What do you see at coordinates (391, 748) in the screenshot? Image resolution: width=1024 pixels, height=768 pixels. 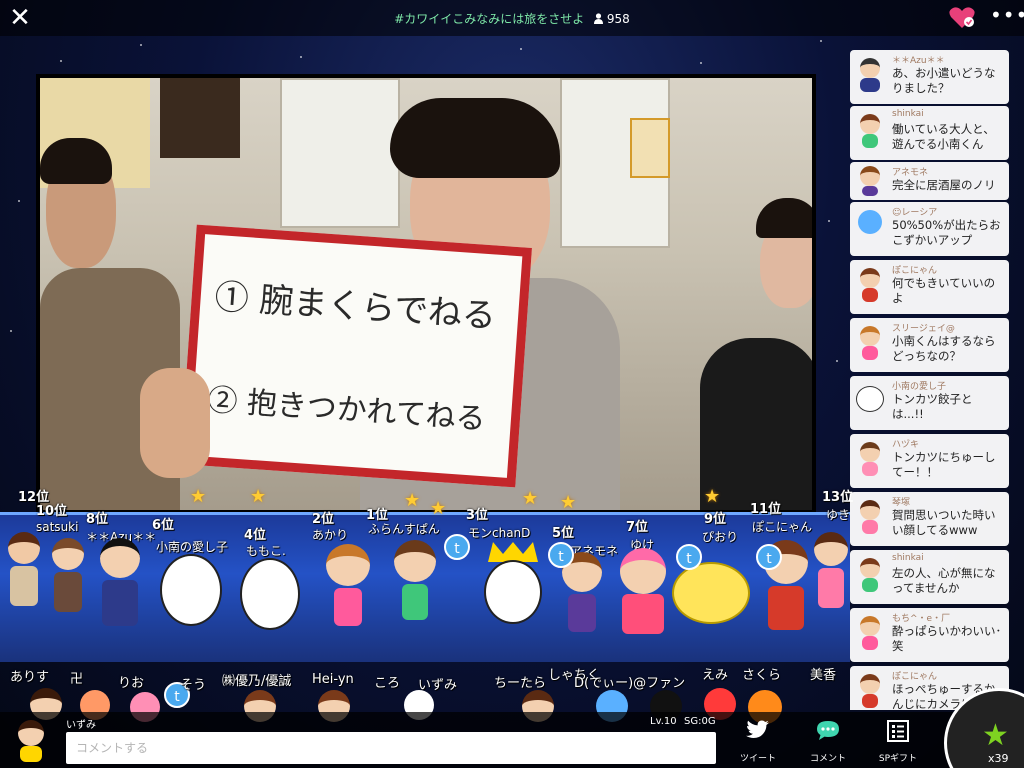 I see `comment-input` at bounding box center [391, 748].